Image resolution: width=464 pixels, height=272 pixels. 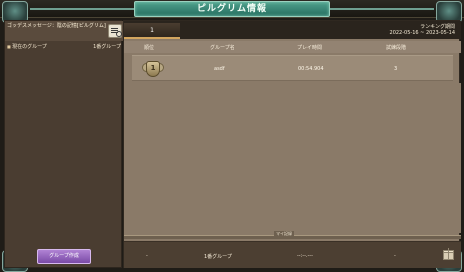 What do you see at coordinates (82, 9) in the screenshot?
I see `title-flourish-left` at bounding box center [82, 9].